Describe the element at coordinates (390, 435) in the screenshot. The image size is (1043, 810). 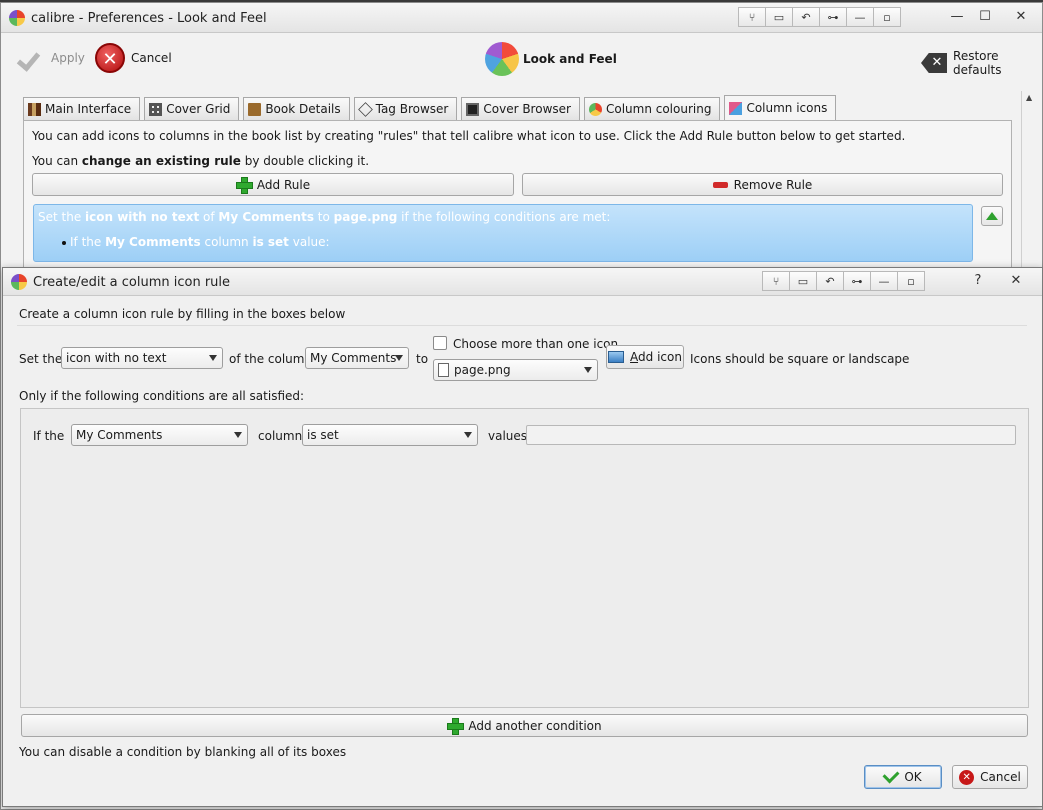
I see `condition-action-select: is set` at that location.